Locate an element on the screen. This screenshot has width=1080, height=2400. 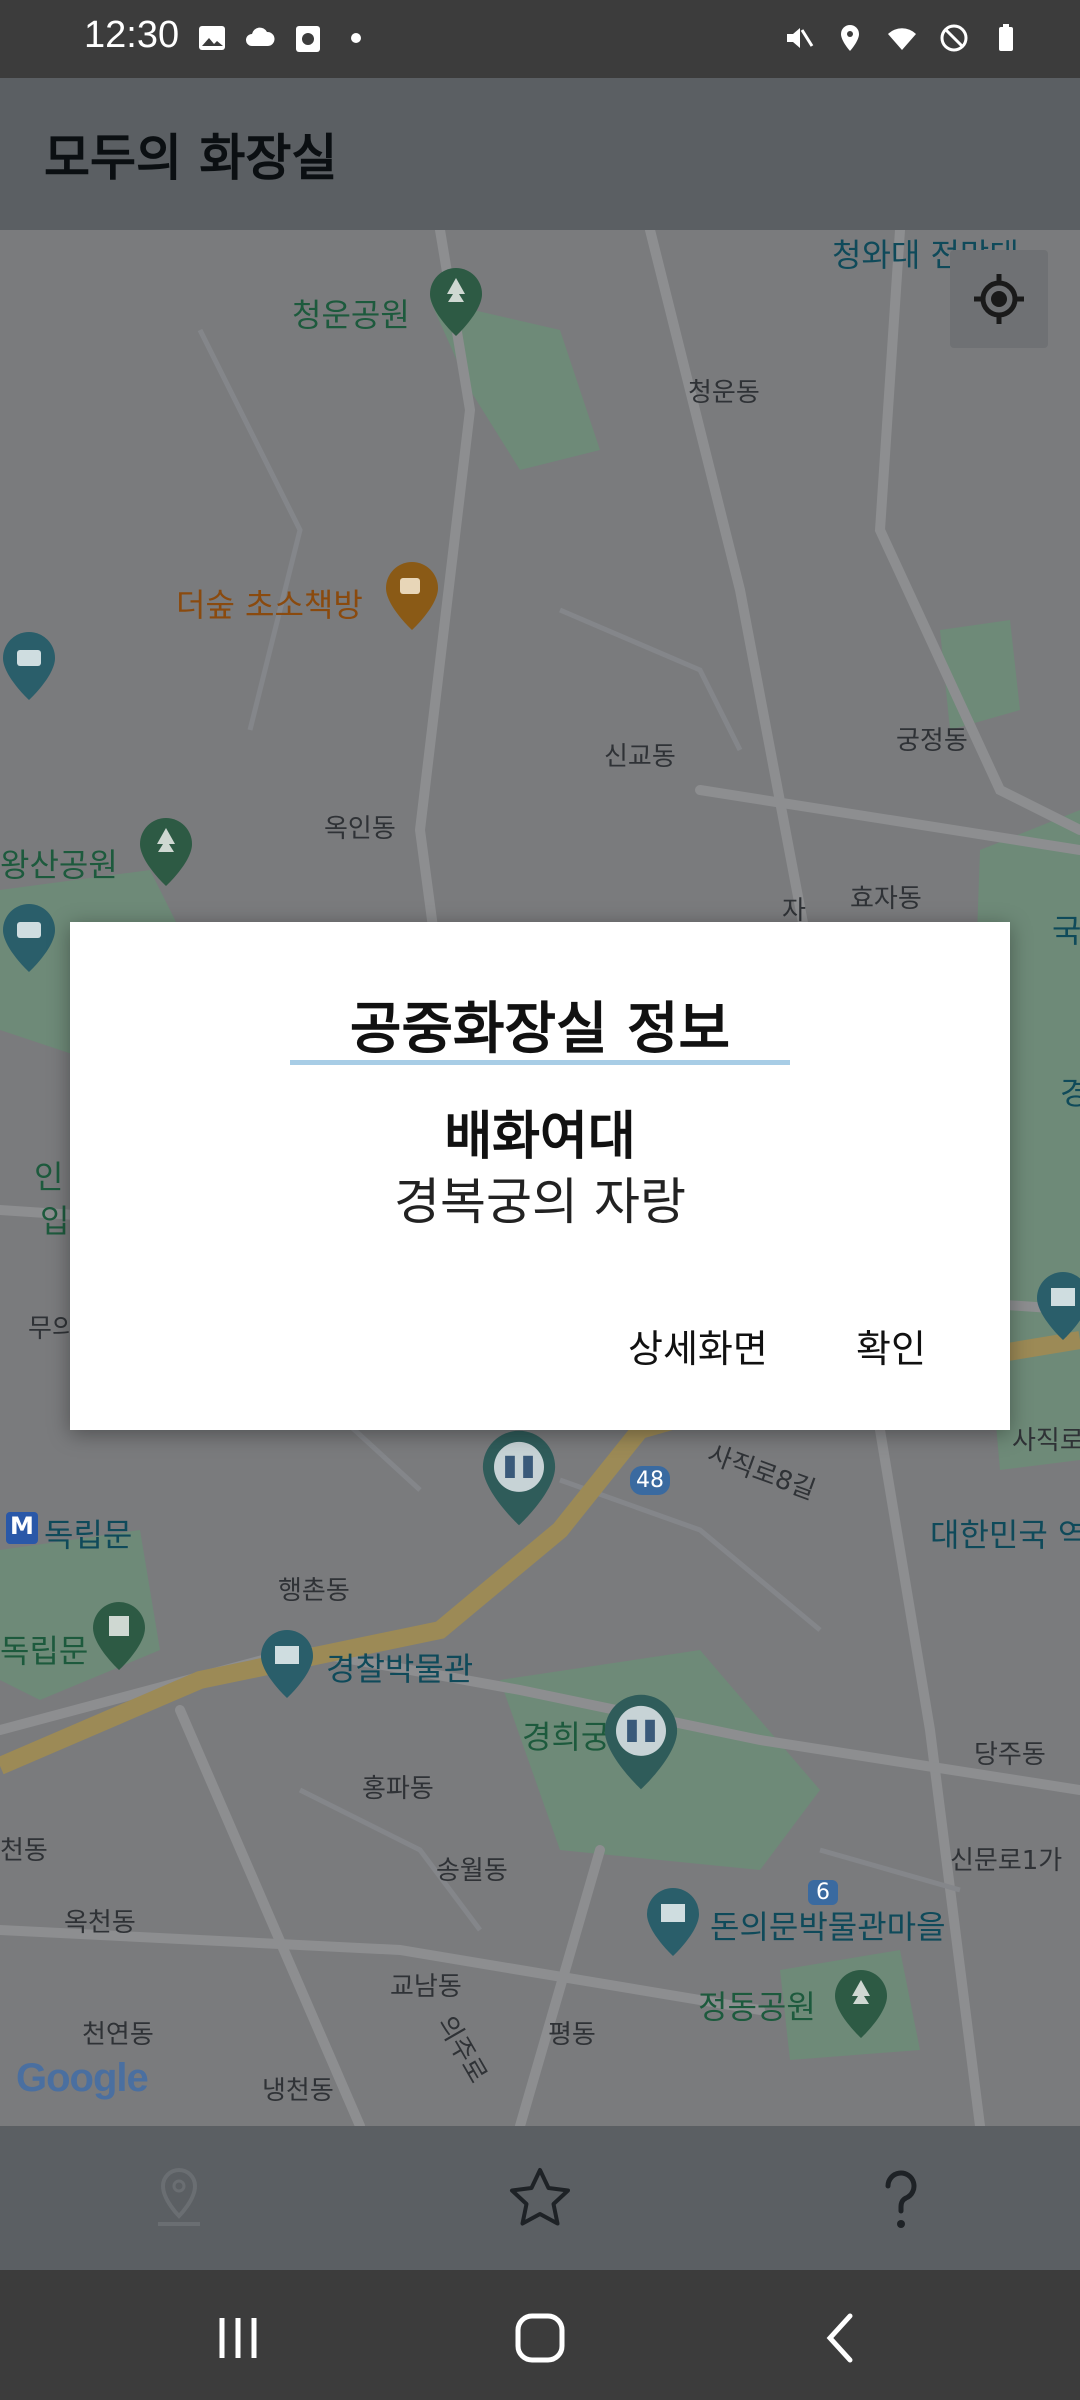
map-label: 교남동 is located at coordinates (426, 1987).